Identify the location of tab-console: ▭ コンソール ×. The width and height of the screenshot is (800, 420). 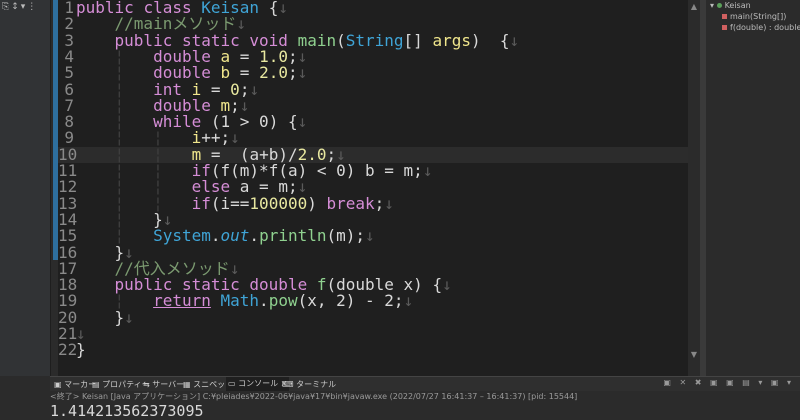
(258, 384).